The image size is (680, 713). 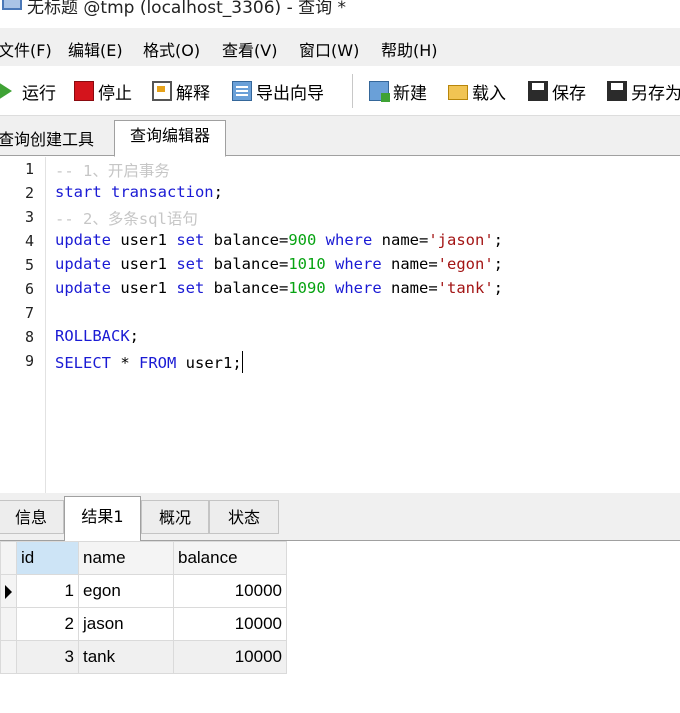 I want to click on tab-status: 状态, so click(x=244, y=517).